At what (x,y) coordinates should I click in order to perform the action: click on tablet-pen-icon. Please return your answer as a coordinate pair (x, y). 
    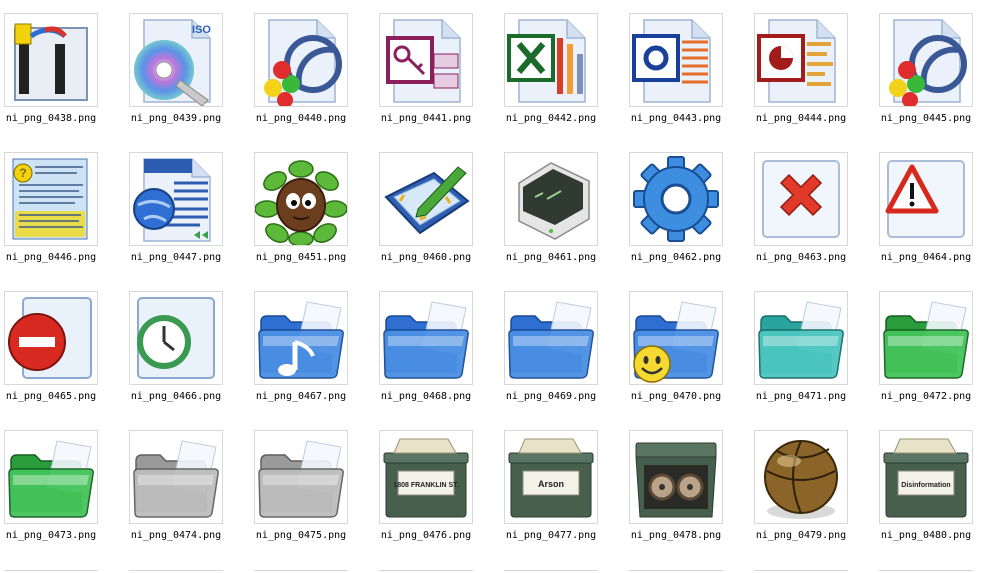
    Looking at the image, I should click on (427, 200).